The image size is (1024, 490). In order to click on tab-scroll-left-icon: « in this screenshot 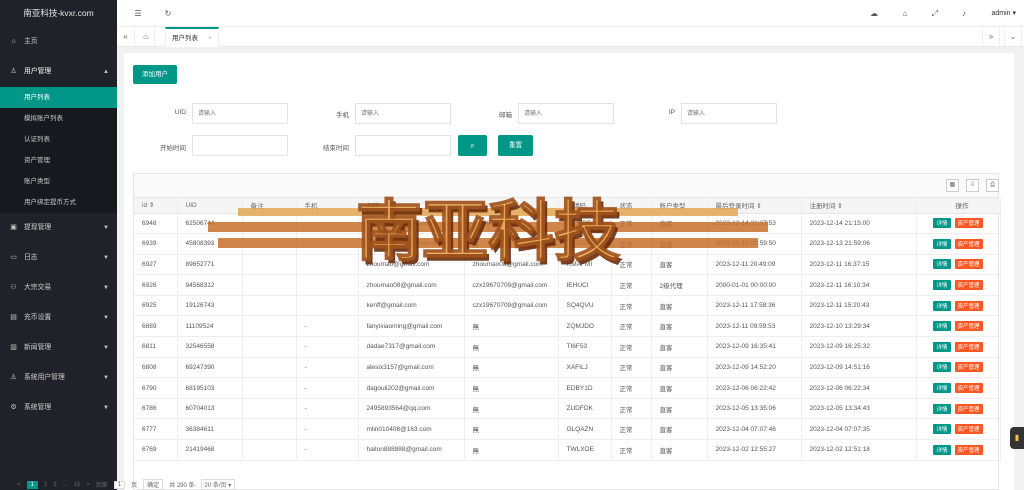, I will do `click(126, 37)`.